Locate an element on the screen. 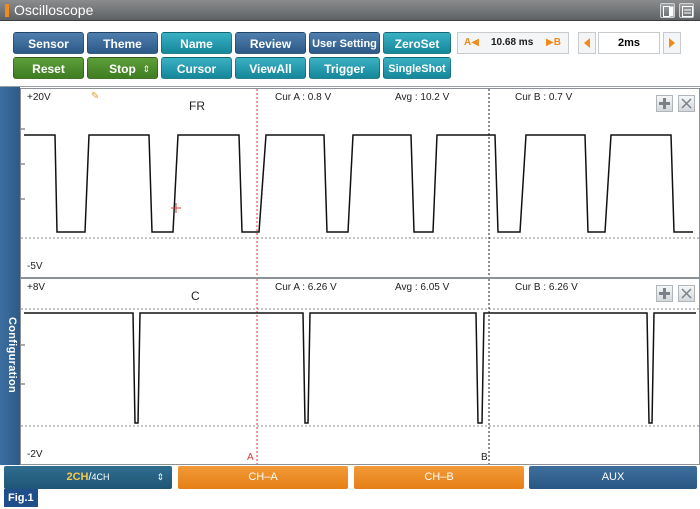  time-div-decrease-button is located at coordinates (587, 43).